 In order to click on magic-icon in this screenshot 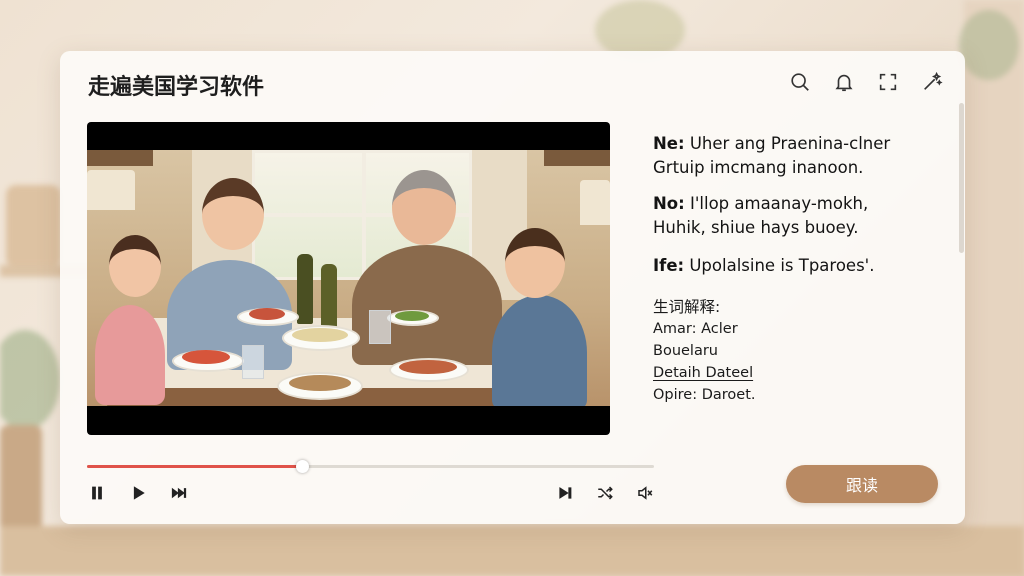, I will do `click(932, 82)`.